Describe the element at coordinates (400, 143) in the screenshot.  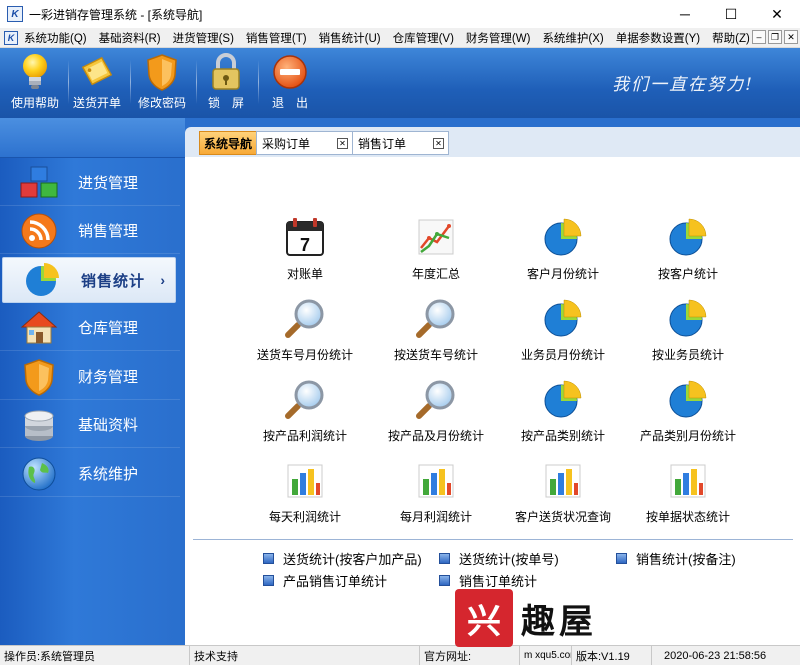
I see `tab-sales-order: 销售订单 ✕` at that location.